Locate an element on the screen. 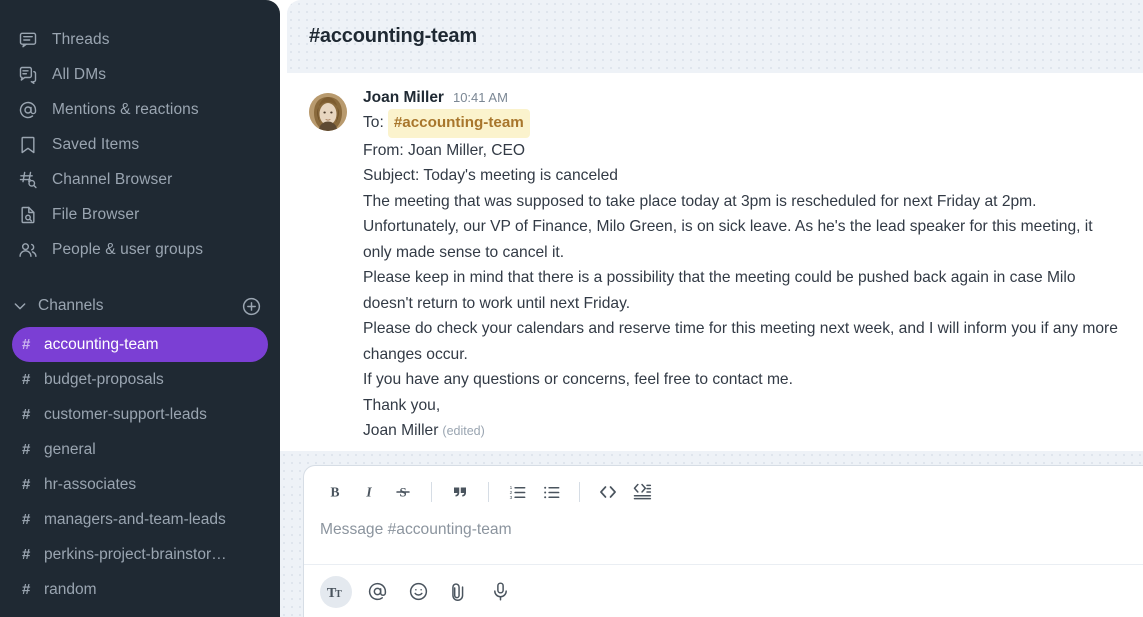 Image resolution: width=1143 pixels, height=617 pixels. to-channel-chip: #accounting-team is located at coordinates (458, 123).